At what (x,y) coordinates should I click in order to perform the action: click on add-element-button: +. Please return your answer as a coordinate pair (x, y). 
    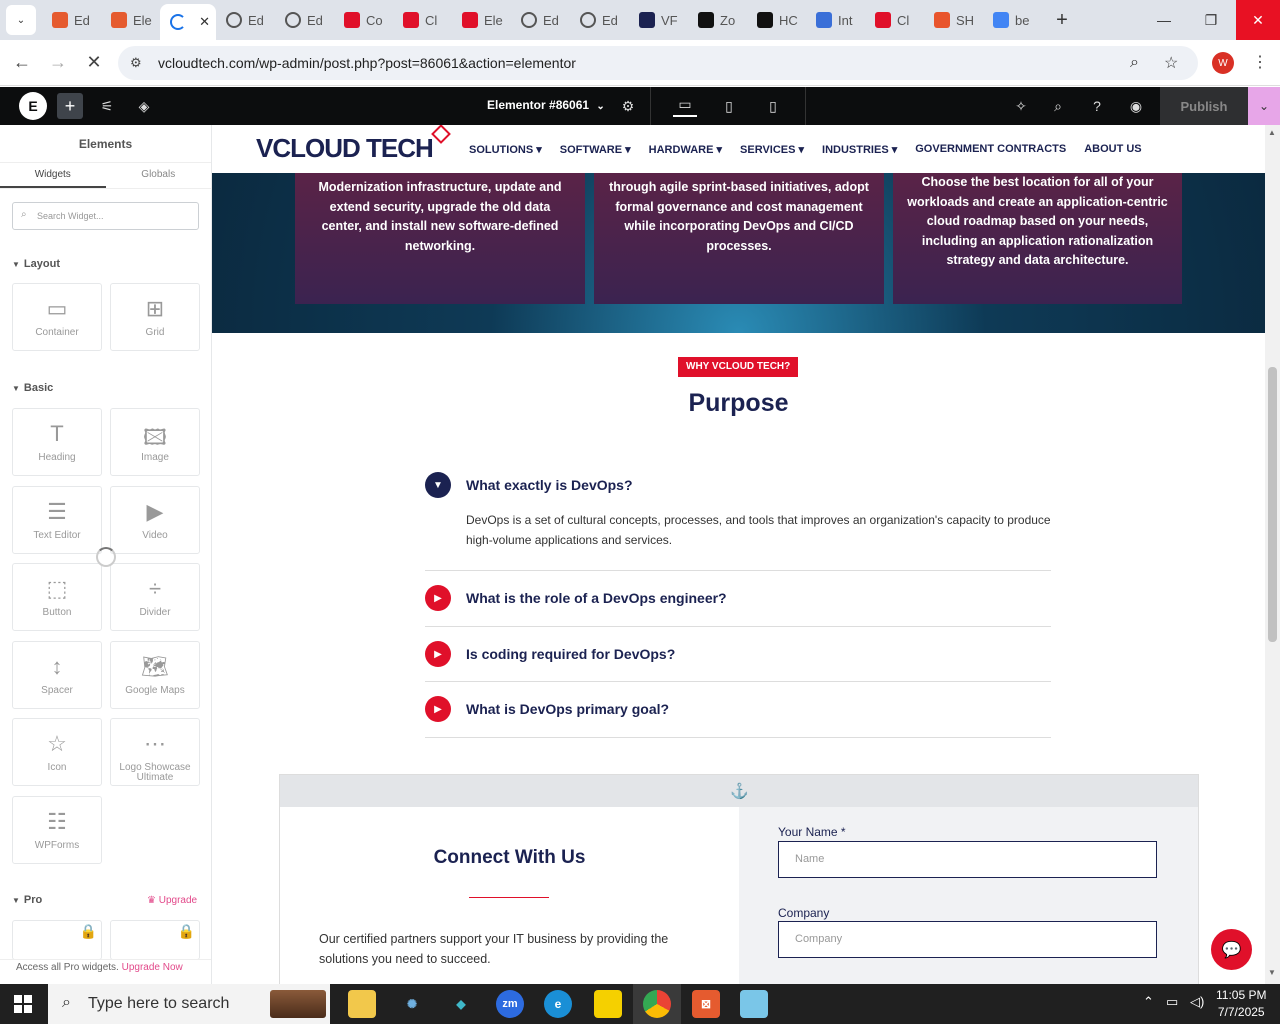
    Looking at the image, I should click on (70, 106).